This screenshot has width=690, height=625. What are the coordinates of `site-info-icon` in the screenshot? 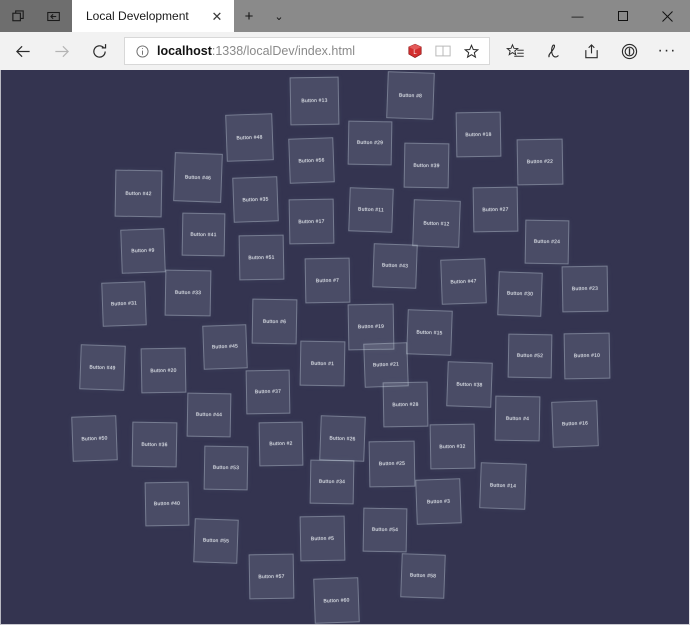 It's located at (142, 51).